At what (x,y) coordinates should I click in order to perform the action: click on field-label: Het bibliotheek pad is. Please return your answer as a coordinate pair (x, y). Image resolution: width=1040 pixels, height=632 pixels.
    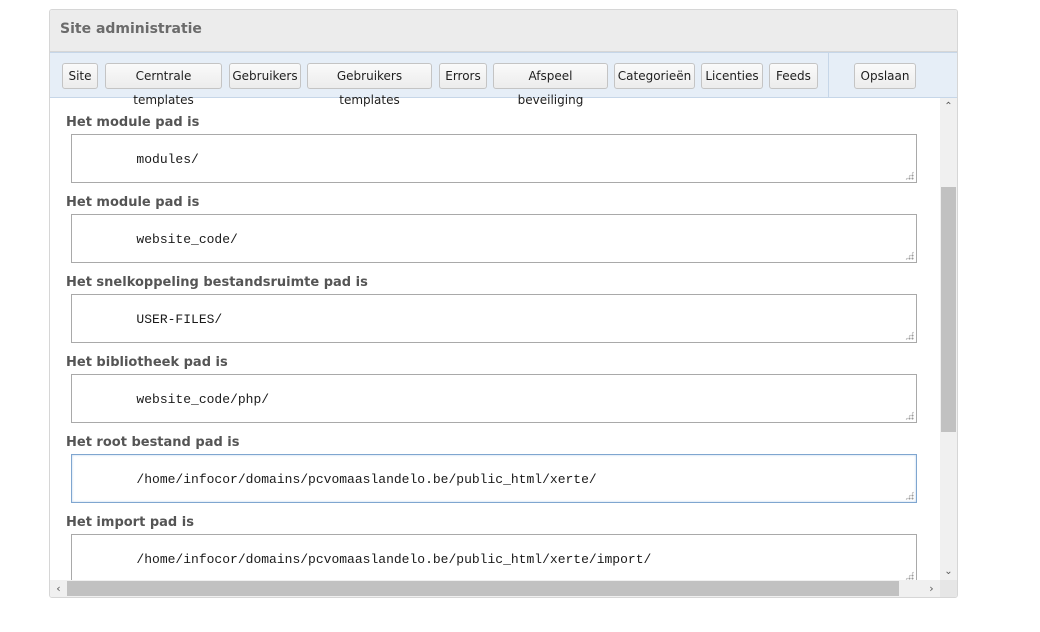
    Looking at the image, I should click on (147, 362).